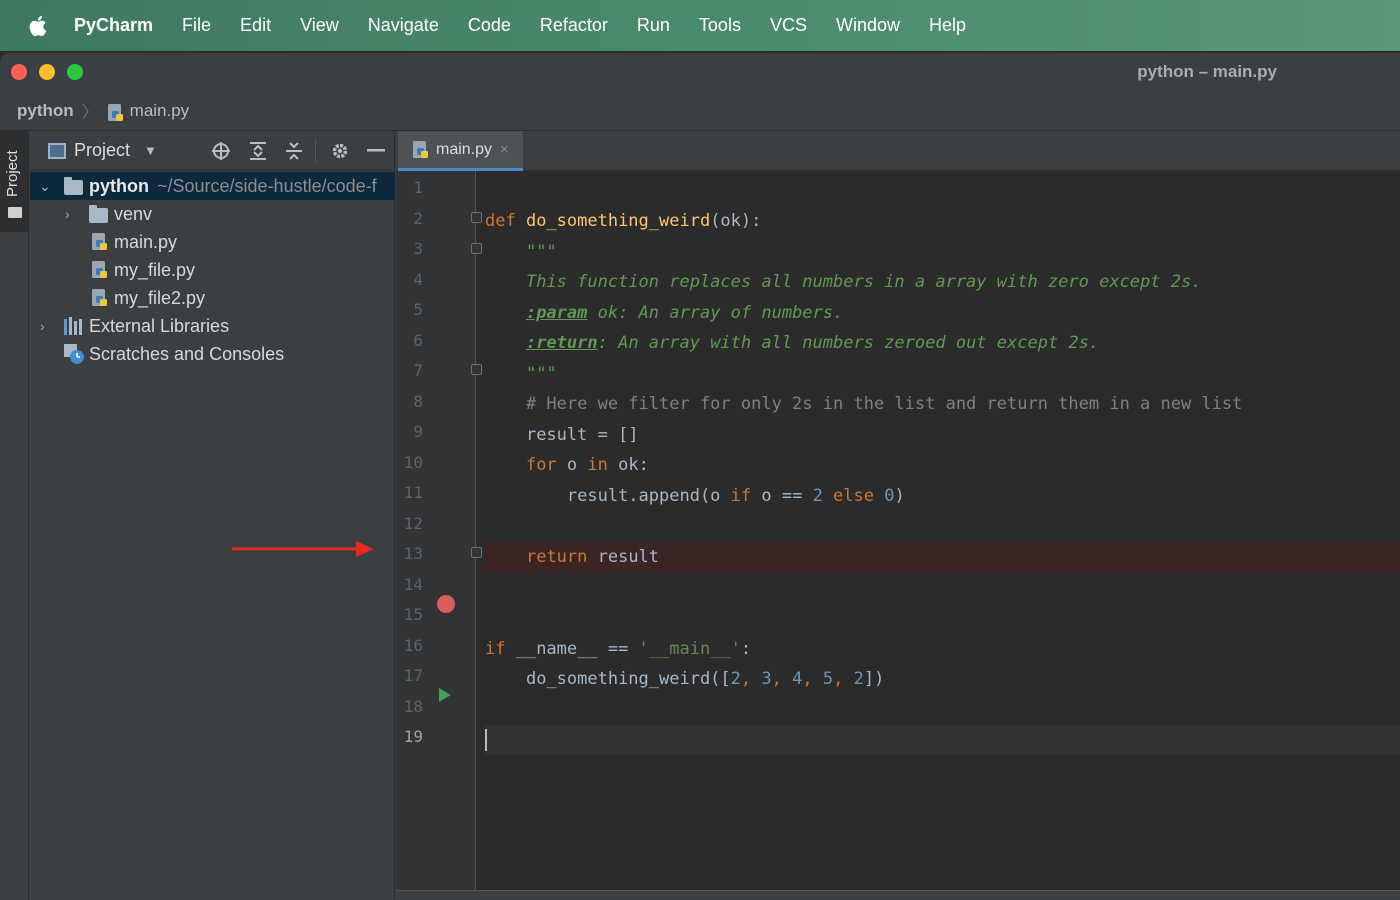 Image resolution: width=1400 pixels, height=900 pixels. I want to click on project-panel-header: Project ▼, so click(212, 151).